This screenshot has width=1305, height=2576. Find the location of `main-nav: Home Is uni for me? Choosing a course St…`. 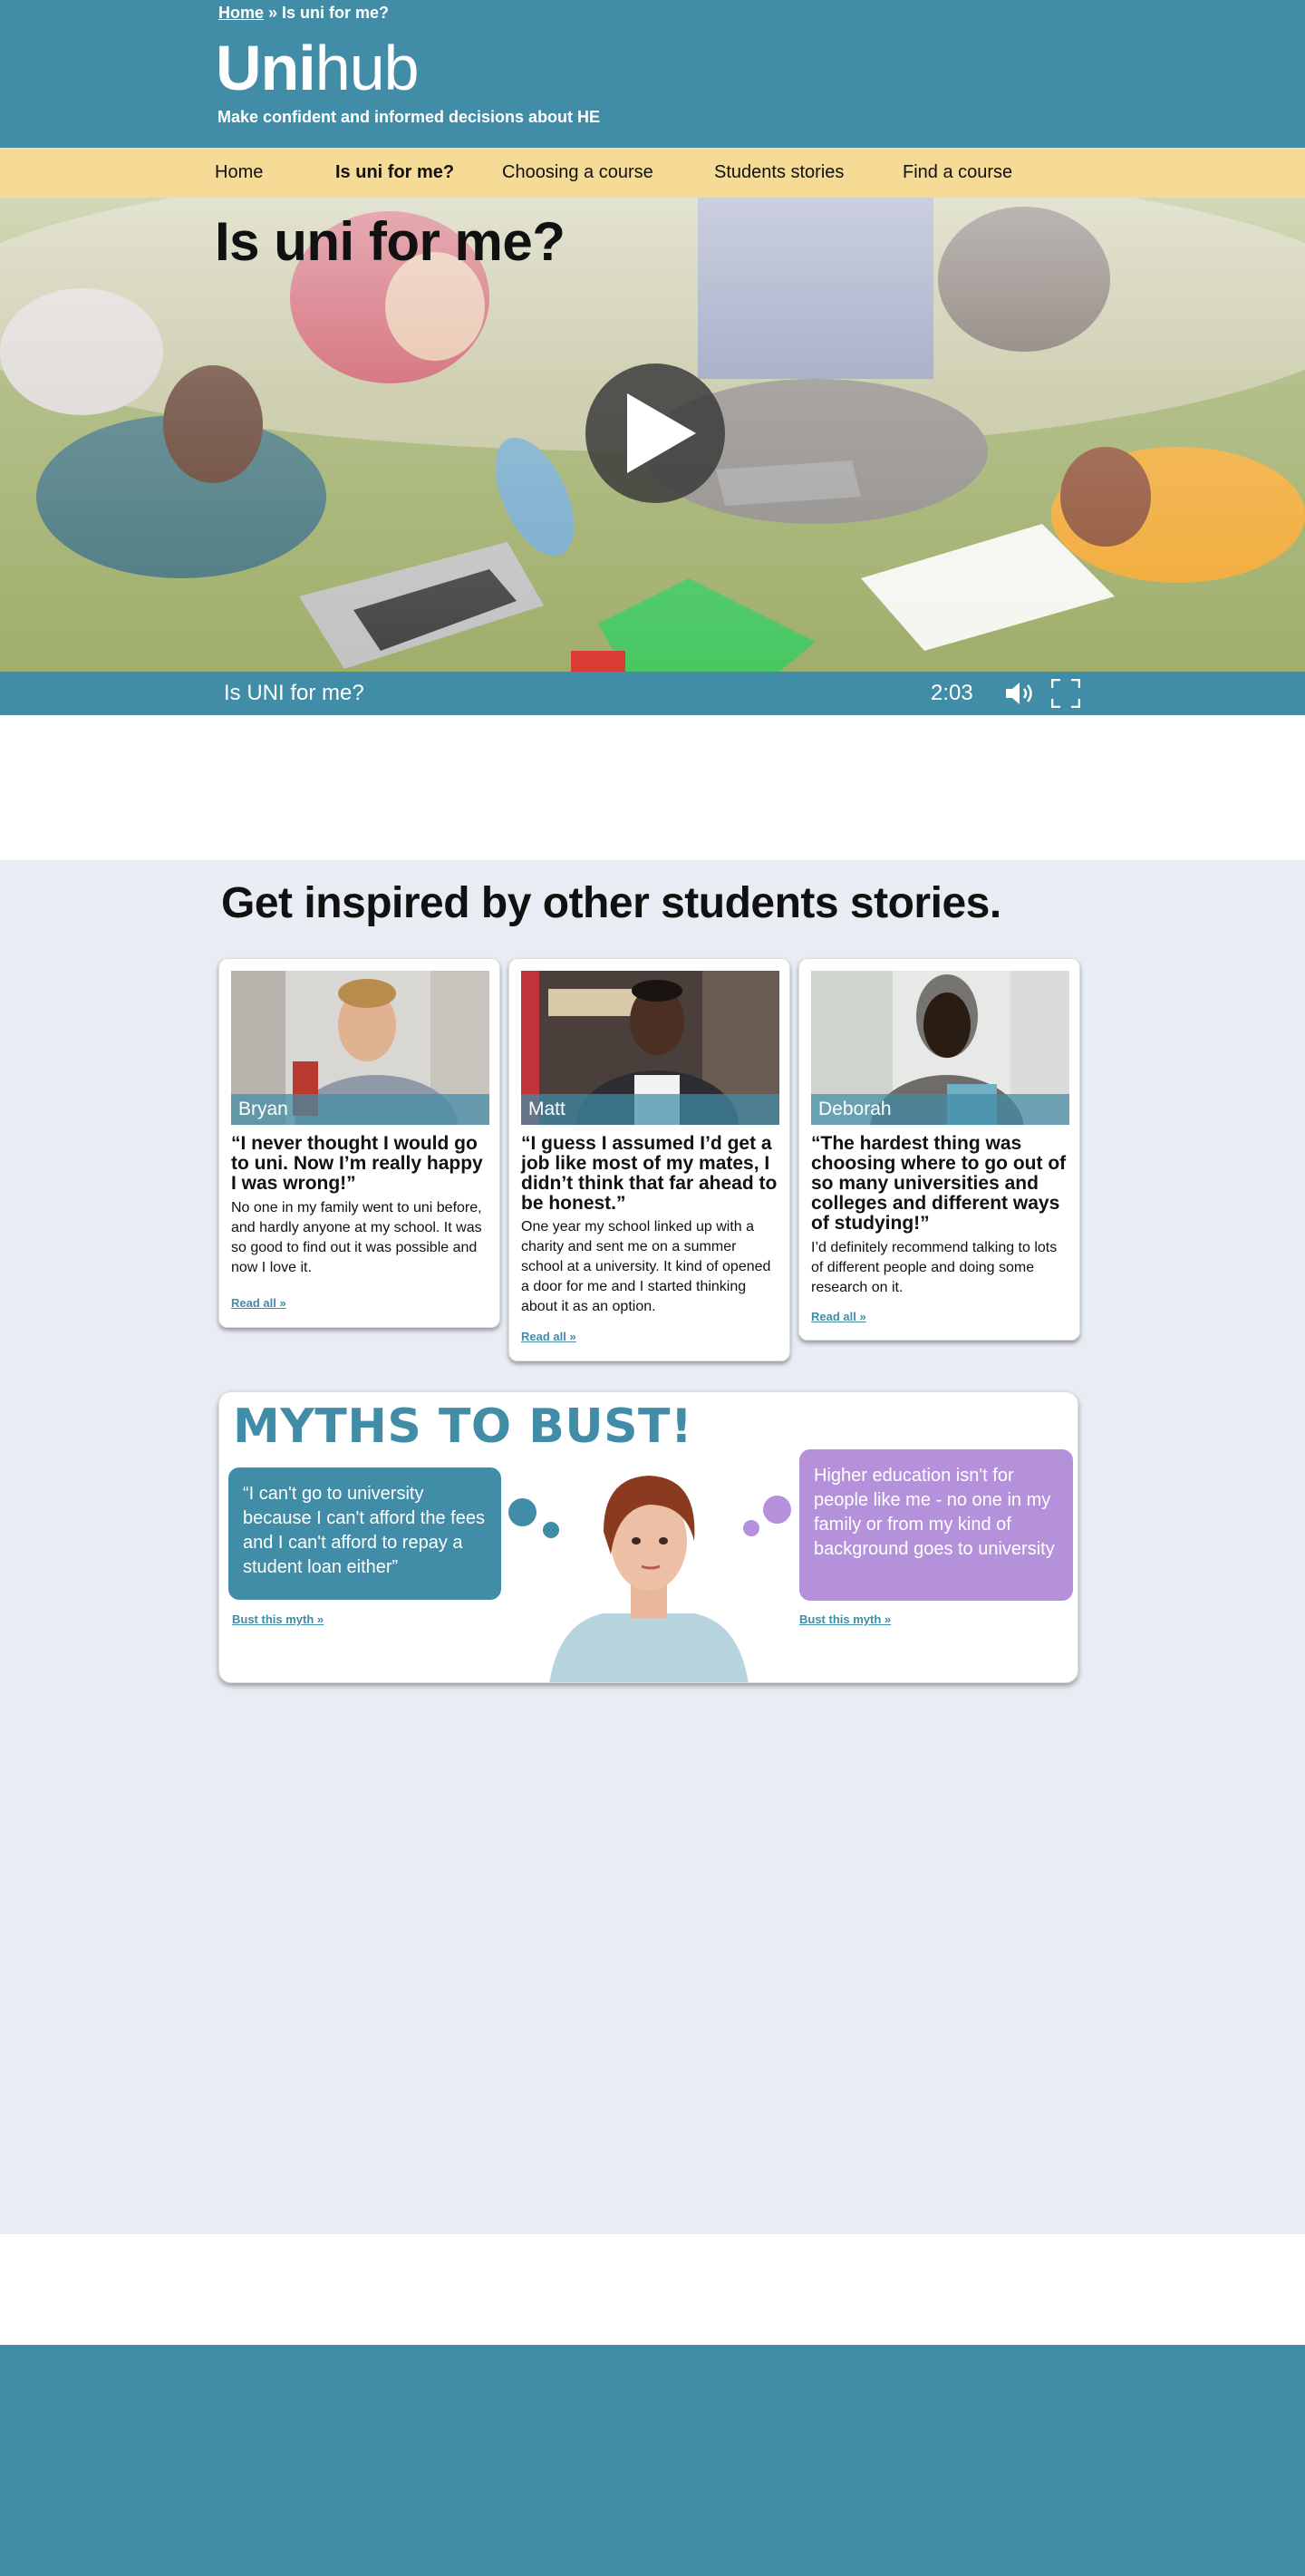

main-nav: Home Is uni for me? Choosing a course St… is located at coordinates (652, 173).